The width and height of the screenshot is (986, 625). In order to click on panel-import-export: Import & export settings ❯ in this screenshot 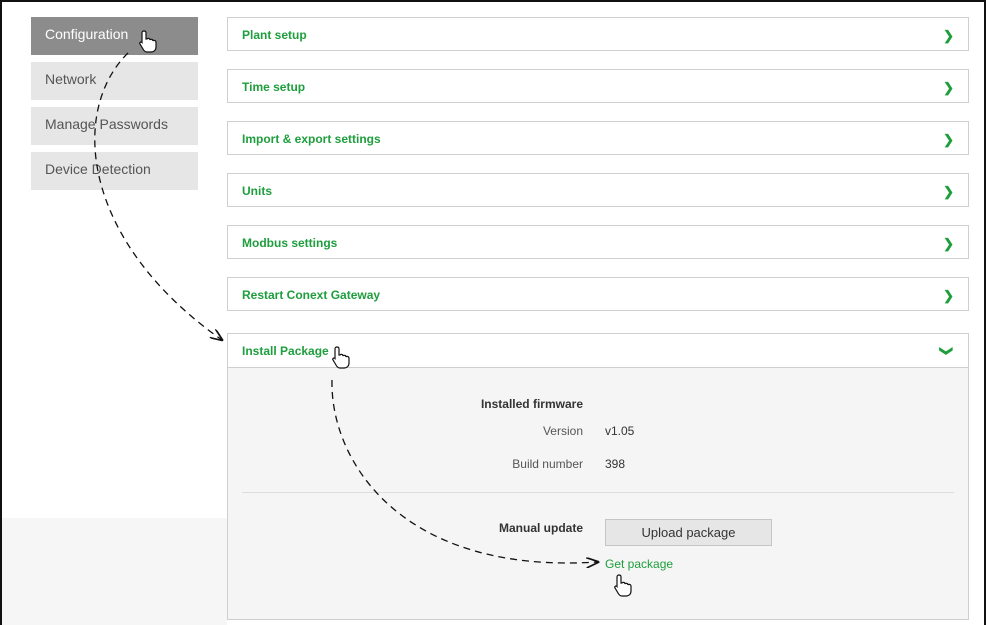, I will do `click(598, 138)`.